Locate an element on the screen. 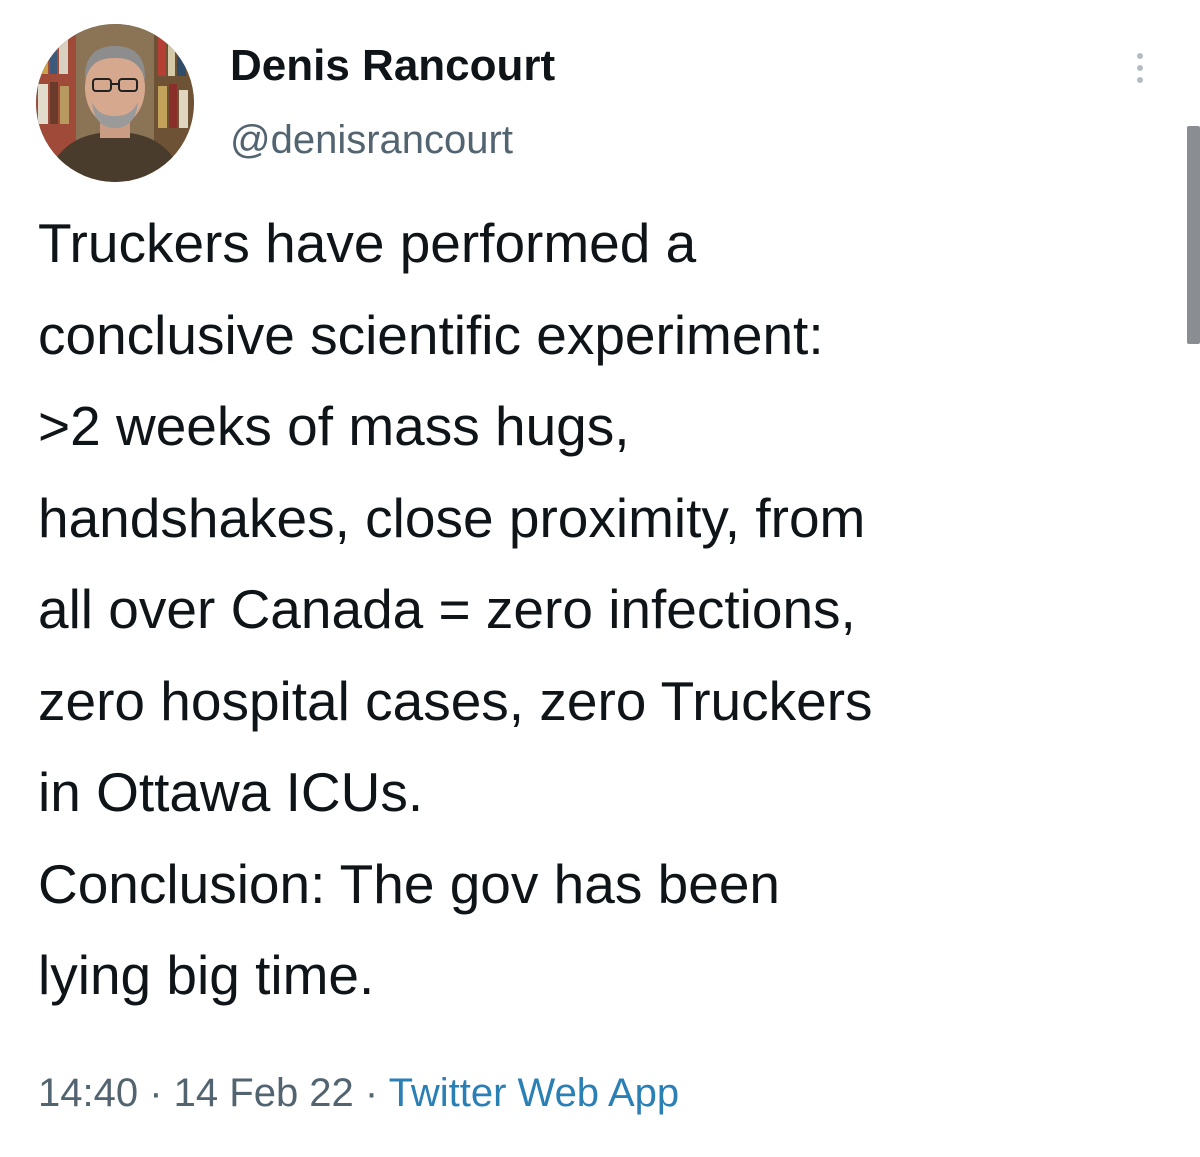  tweet-text-line: conclusive scientific experiment: is located at coordinates (431, 334).